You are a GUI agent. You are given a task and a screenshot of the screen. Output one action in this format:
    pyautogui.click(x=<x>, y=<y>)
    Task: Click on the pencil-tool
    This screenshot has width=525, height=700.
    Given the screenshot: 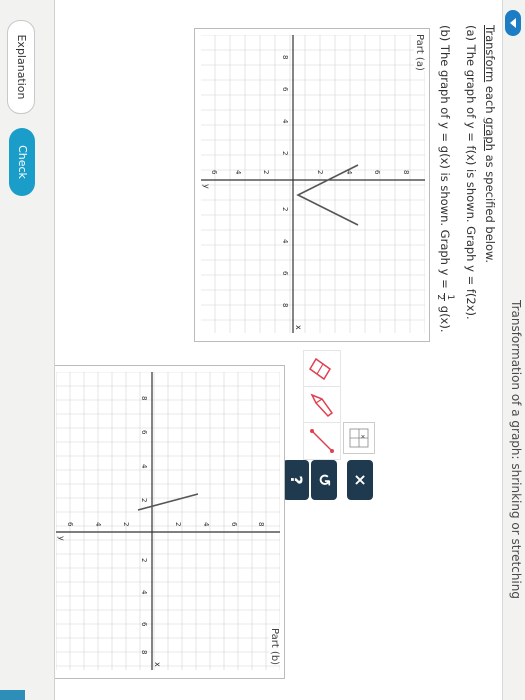 What is the action you would take?
    pyautogui.click(x=322, y=405)
    